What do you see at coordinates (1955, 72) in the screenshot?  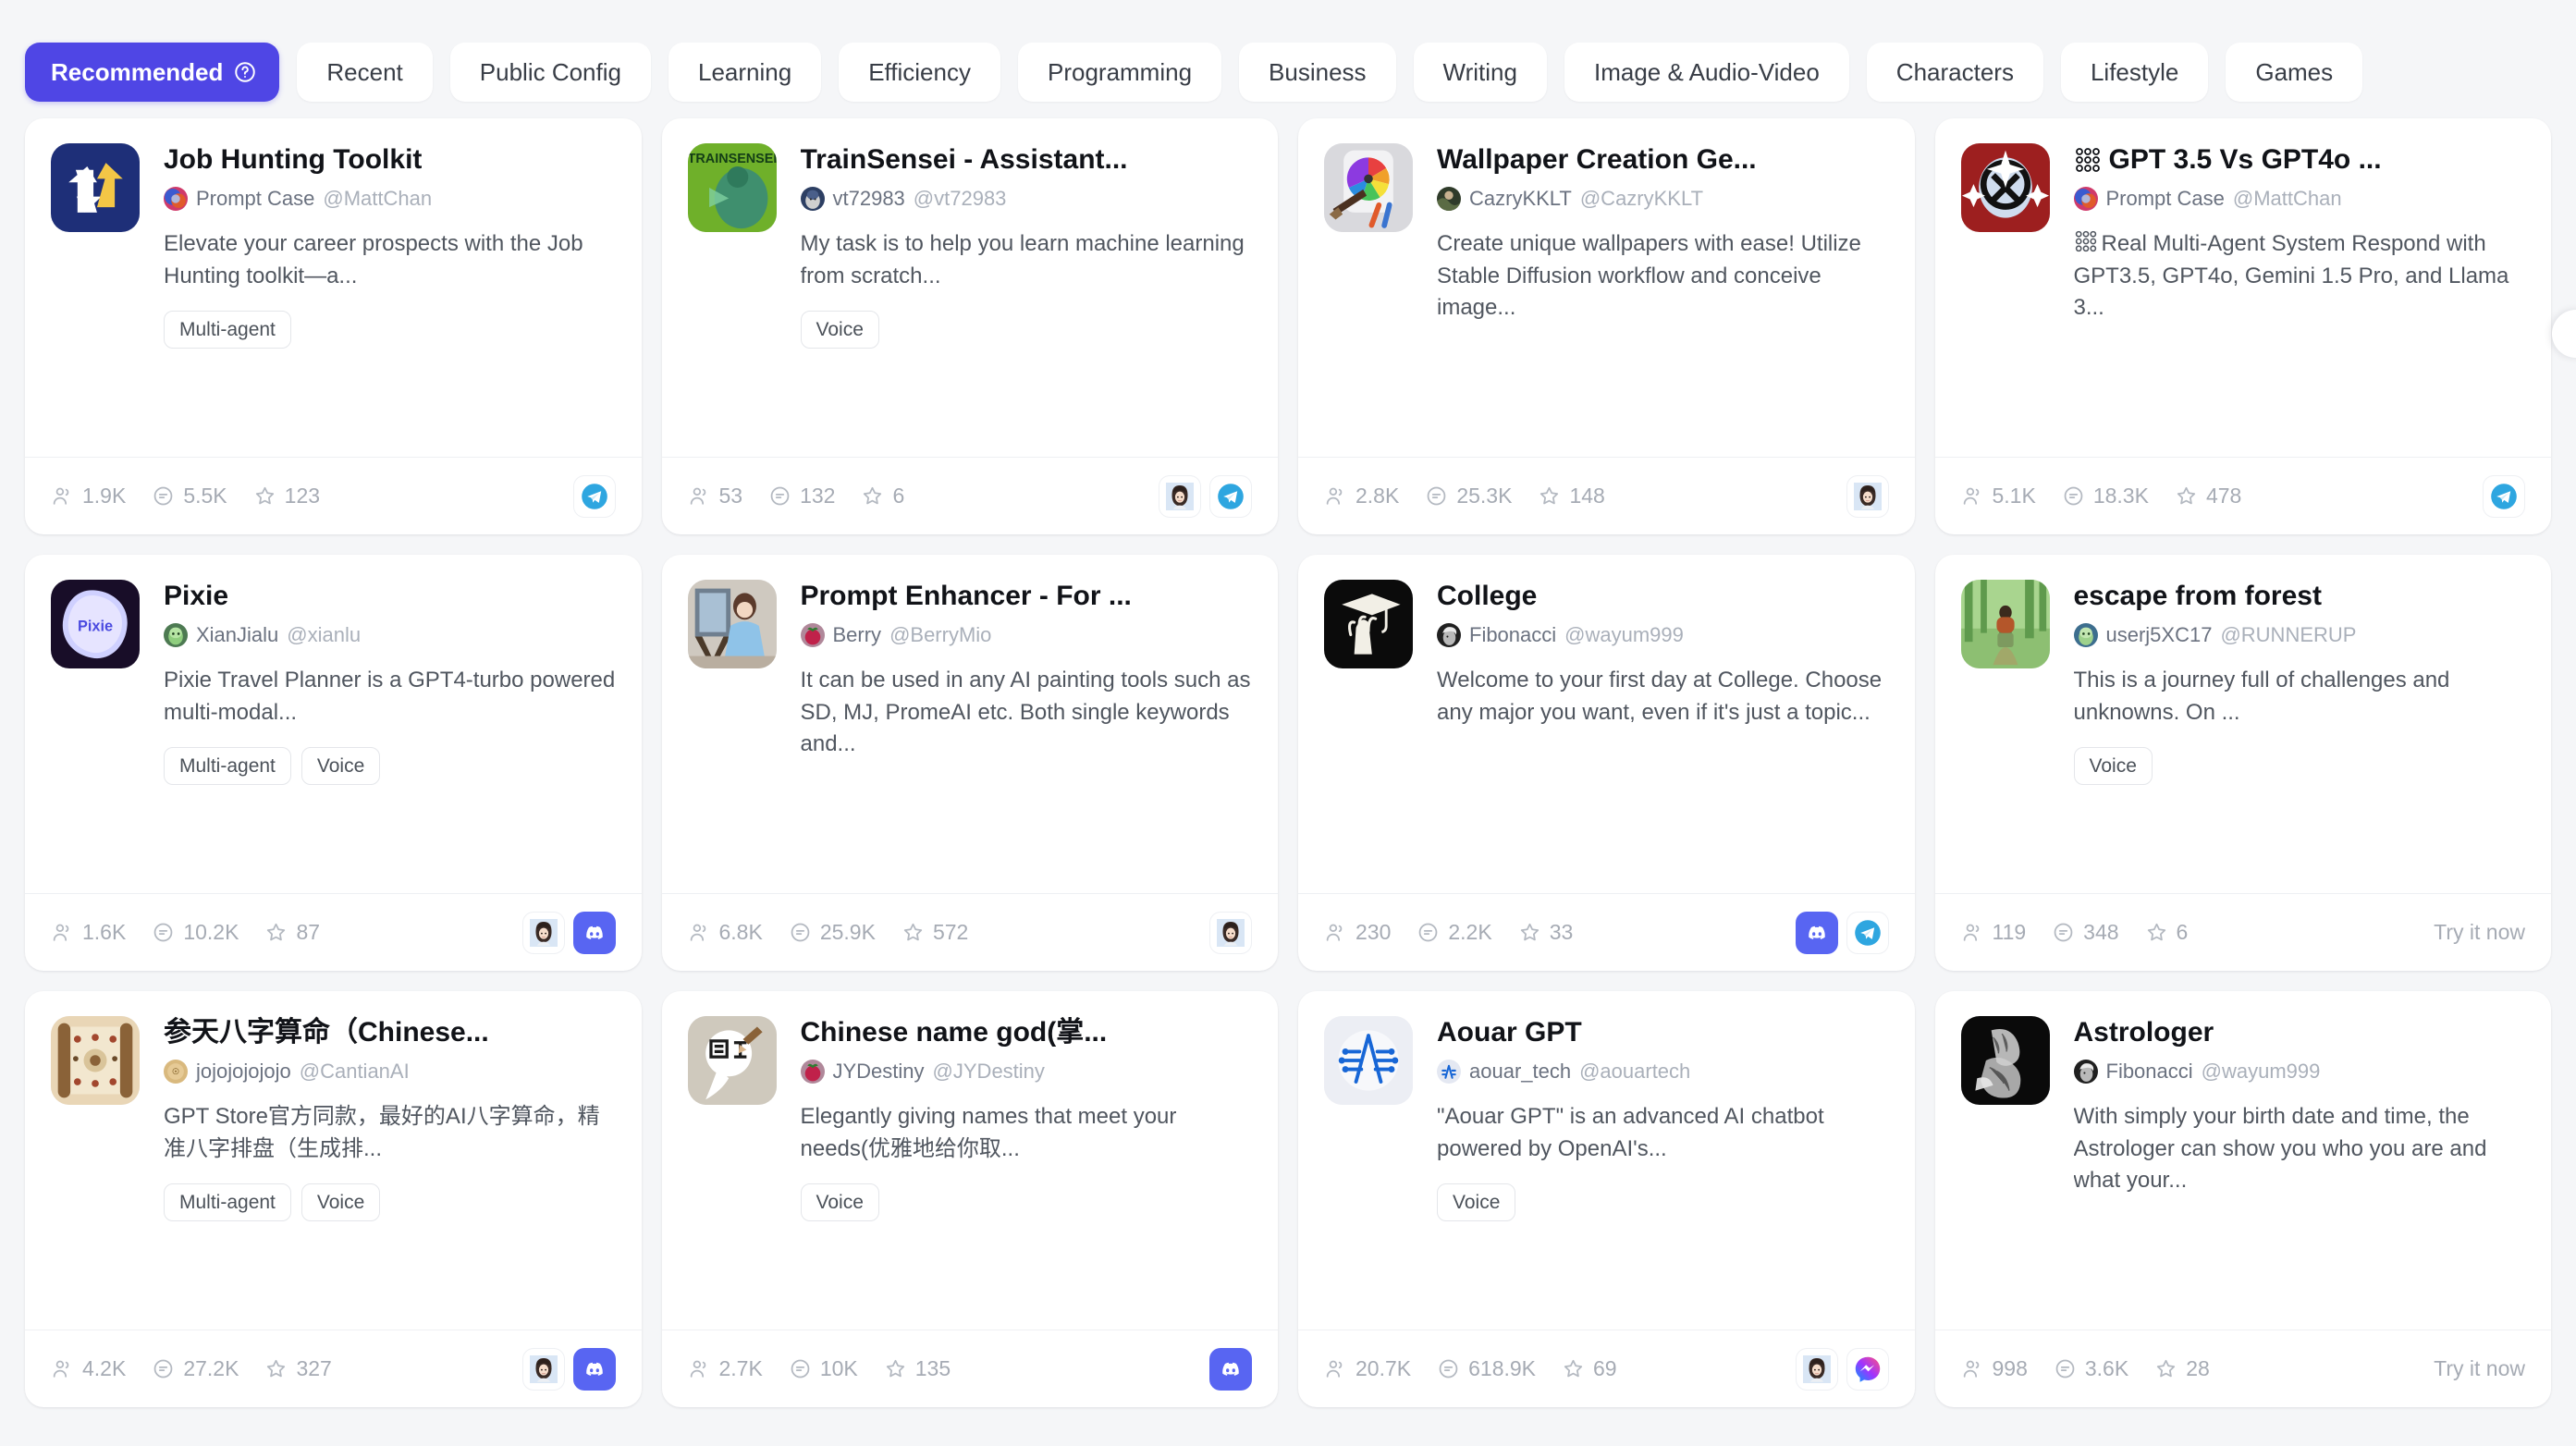 I see `tab-characters: Characters` at bounding box center [1955, 72].